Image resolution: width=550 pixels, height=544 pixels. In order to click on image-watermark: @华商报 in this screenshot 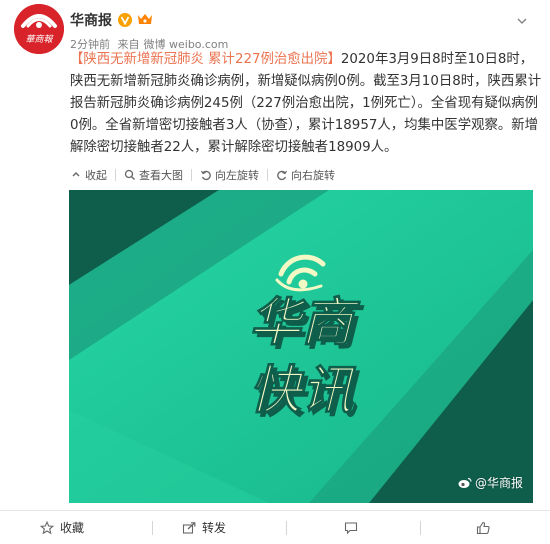, I will do `click(490, 482)`.